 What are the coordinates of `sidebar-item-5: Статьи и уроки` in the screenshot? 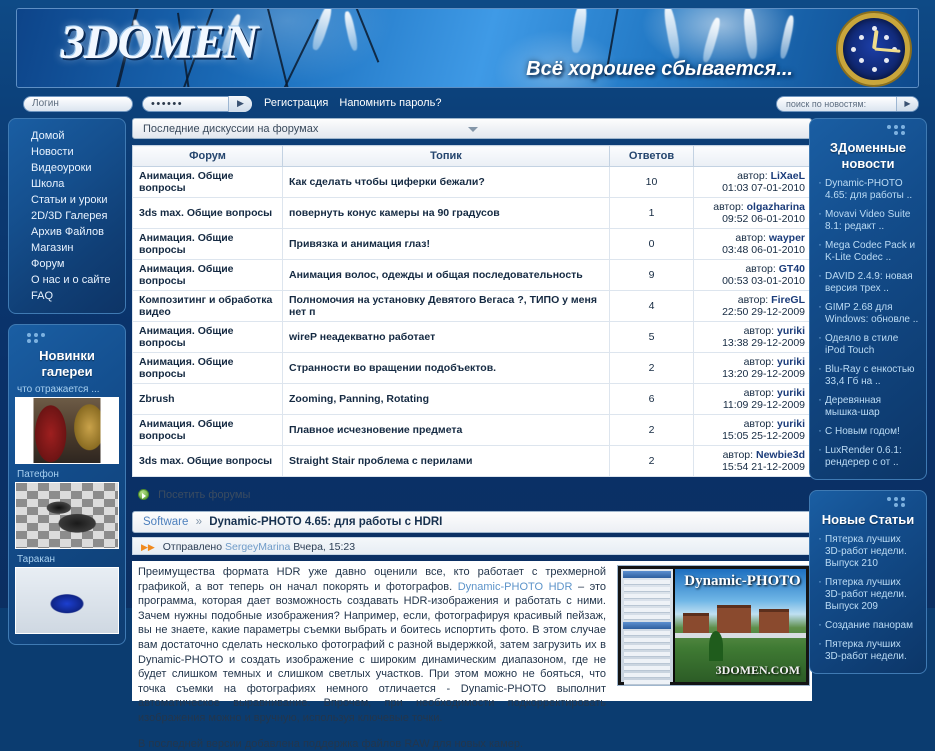 It's located at (67, 200).